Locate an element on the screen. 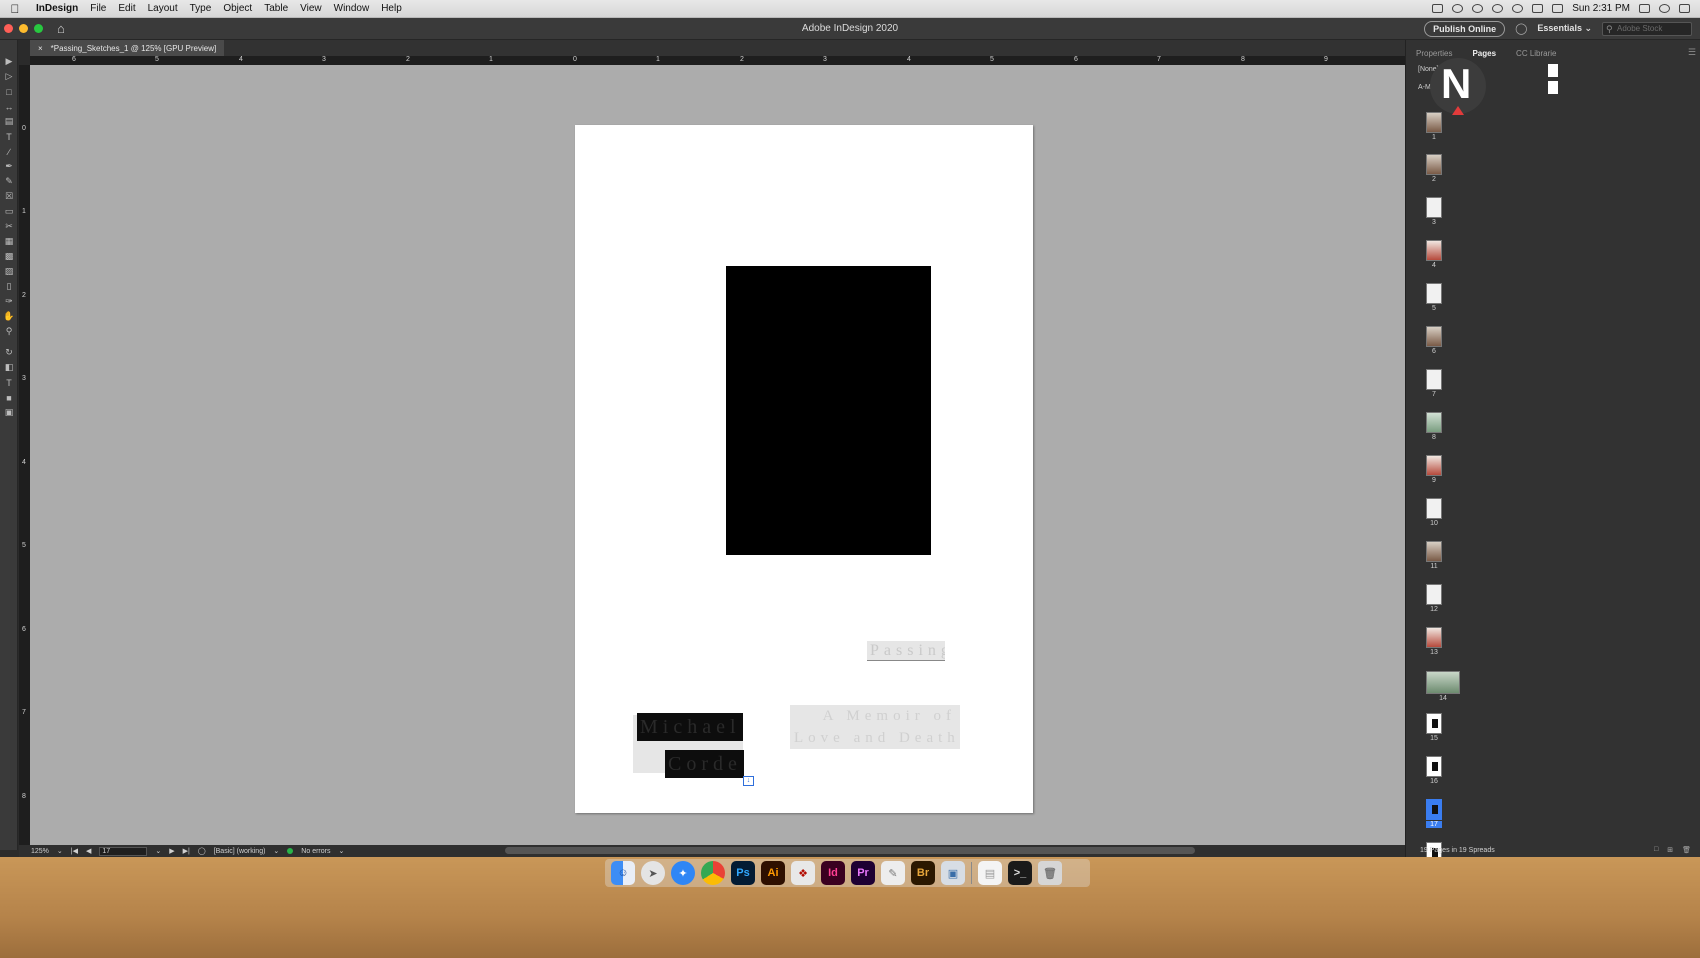  page-4: 4 is located at coordinates (1446, 254).